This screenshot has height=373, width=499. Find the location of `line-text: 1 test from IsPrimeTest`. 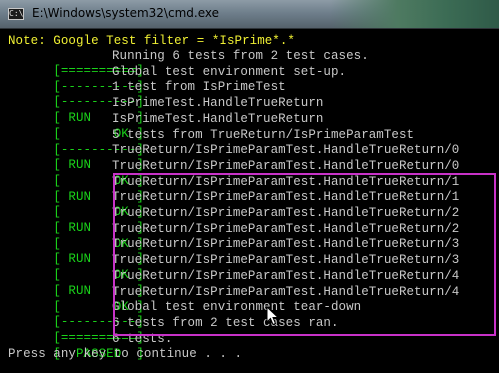

line-text: 1 test from IsPrimeTest is located at coordinates (199, 87).